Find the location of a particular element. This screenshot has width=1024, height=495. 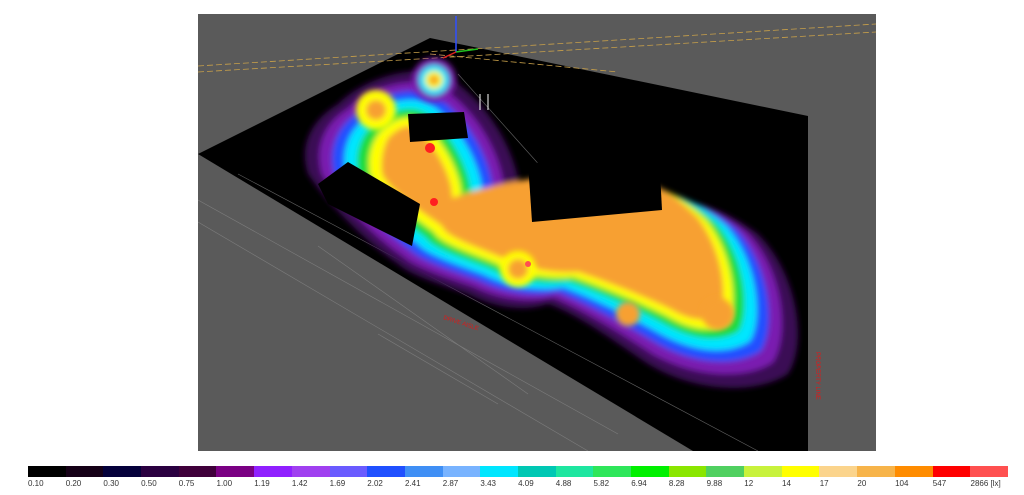

legend-tick-label: 2.41 is located at coordinates (413, 483).